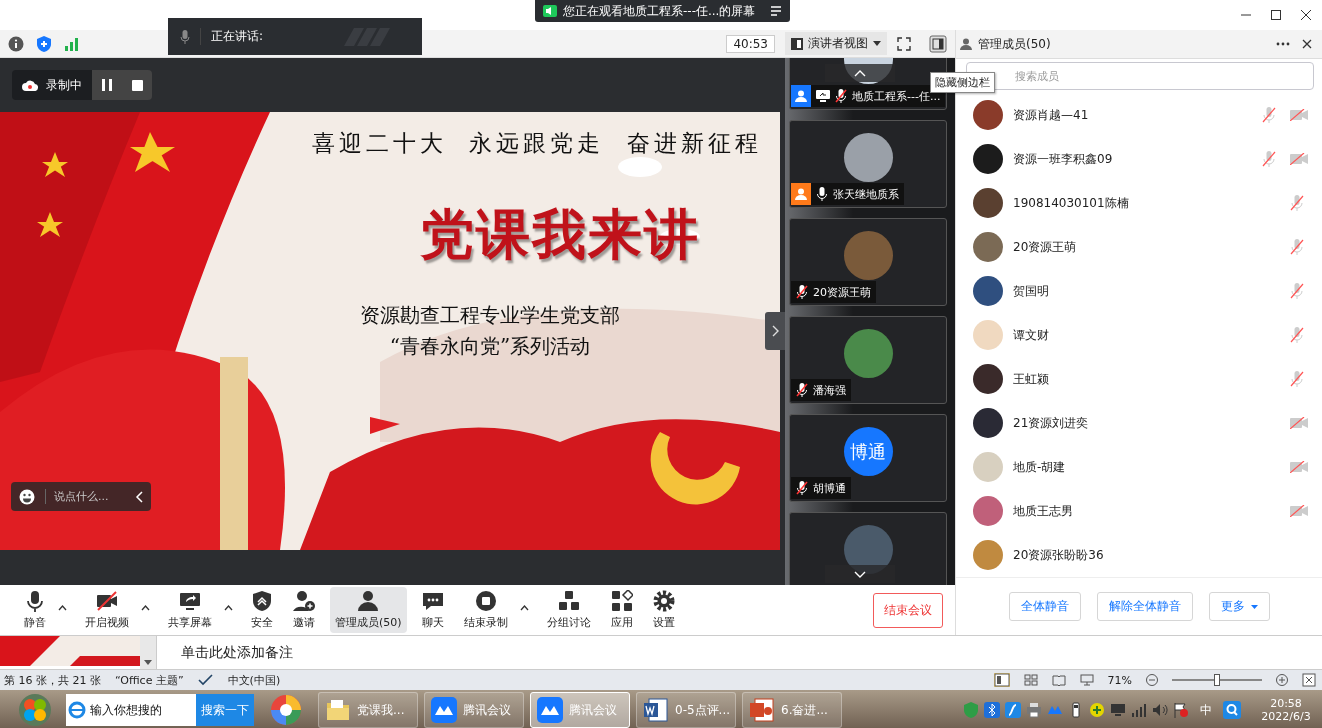 The width and height of the screenshot is (1322, 728). I want to click on reading-view-icon, so click(1058, 680).